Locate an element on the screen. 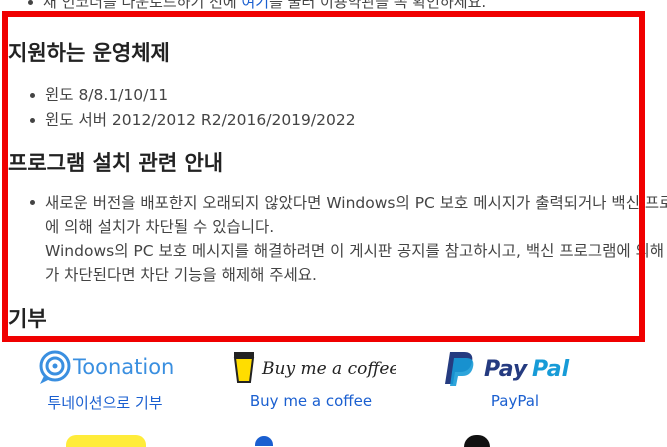 The height and width of the screenshot is (447, 667). coffee-cup-icon: Buy me a coffee is located at coordinates (314, 367).